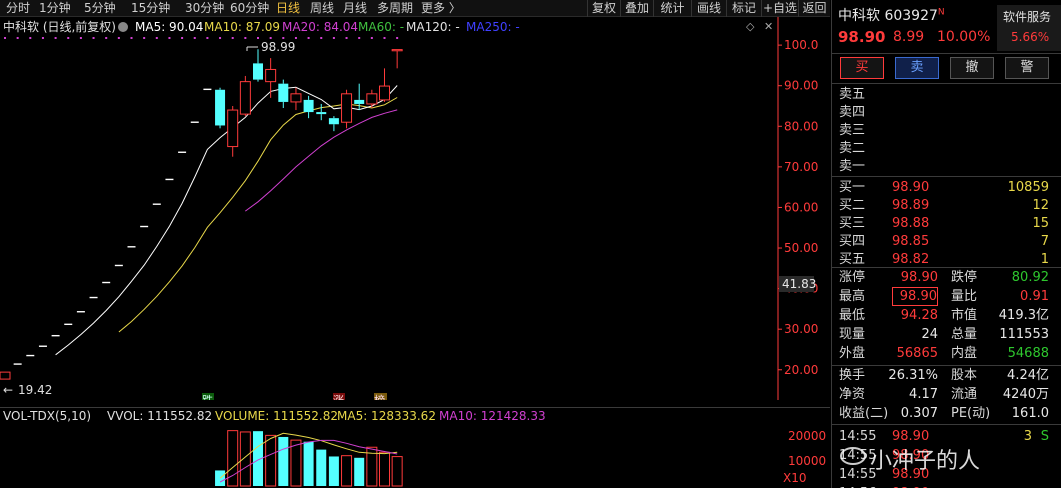 The width and height of the screenshot is (1061, 488). What do you see at coordinates (1028, 187) in the screenshot?
I see `buy-level-qty: 10859` at bounding box center [1028, 187].